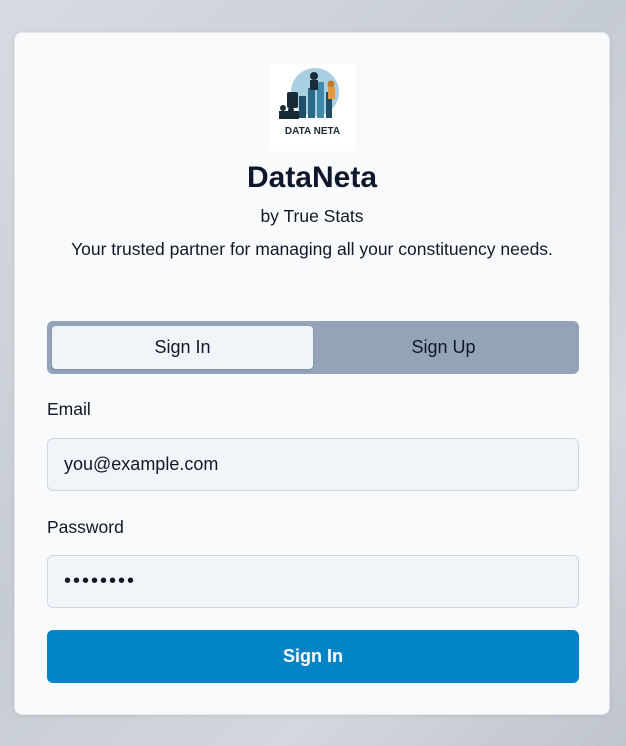  I want to click on app-title: DataNeta, so click(312, 177).